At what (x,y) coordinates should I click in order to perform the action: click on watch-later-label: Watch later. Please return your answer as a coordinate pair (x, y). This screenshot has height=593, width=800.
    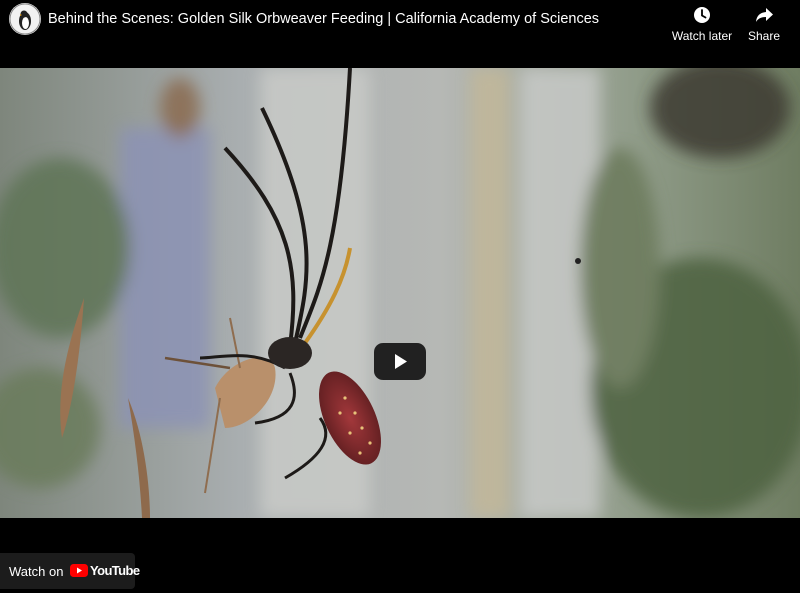
    Looking at the image, I should click on (702, 36).